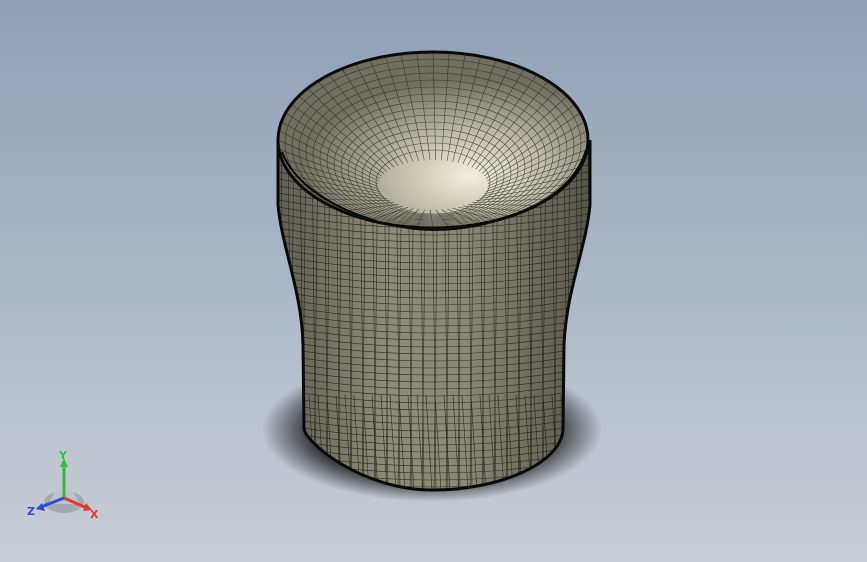  Describe the element at coordinates (94, 514) in the screenshot. I see `triad-x-label: X` at that location.